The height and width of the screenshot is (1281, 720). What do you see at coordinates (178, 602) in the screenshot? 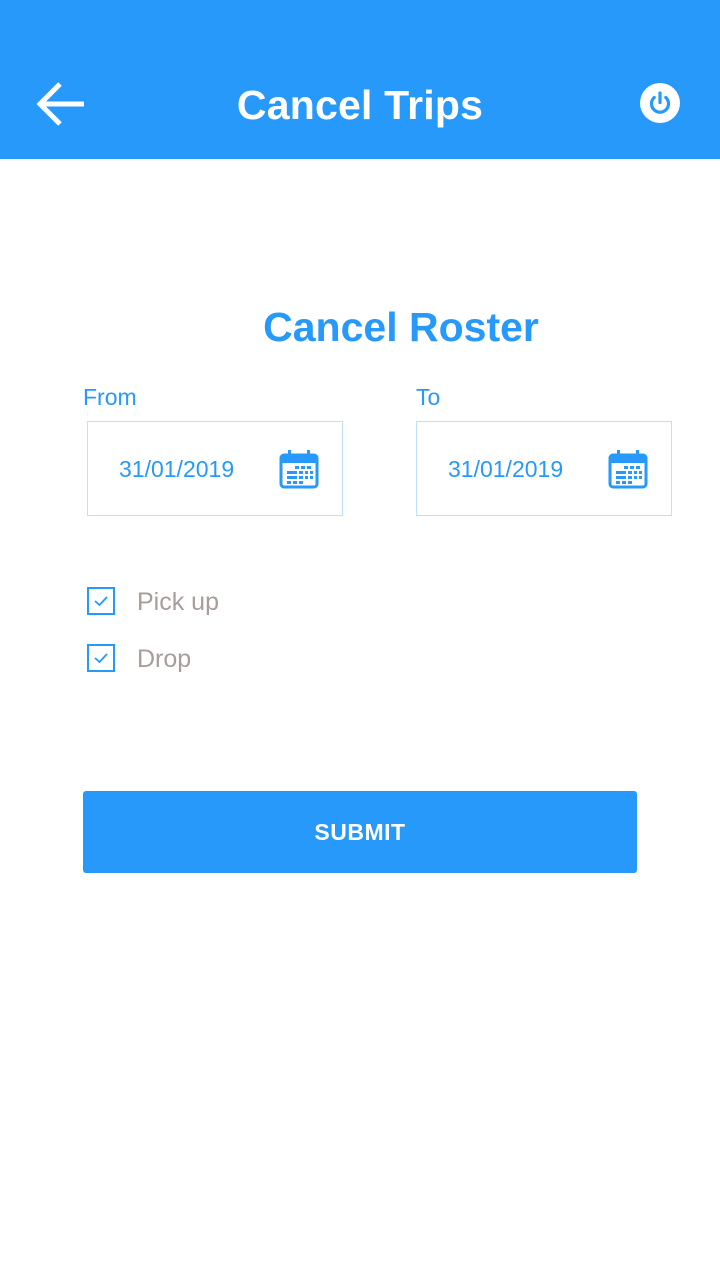
I see `pickup-label: Pick up` at bounding box center [178, 602].